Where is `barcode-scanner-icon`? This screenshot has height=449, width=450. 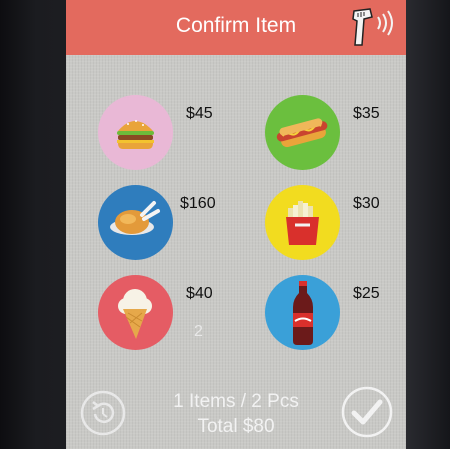 barcode-scanner-icon is located at coordinates (373, 28).